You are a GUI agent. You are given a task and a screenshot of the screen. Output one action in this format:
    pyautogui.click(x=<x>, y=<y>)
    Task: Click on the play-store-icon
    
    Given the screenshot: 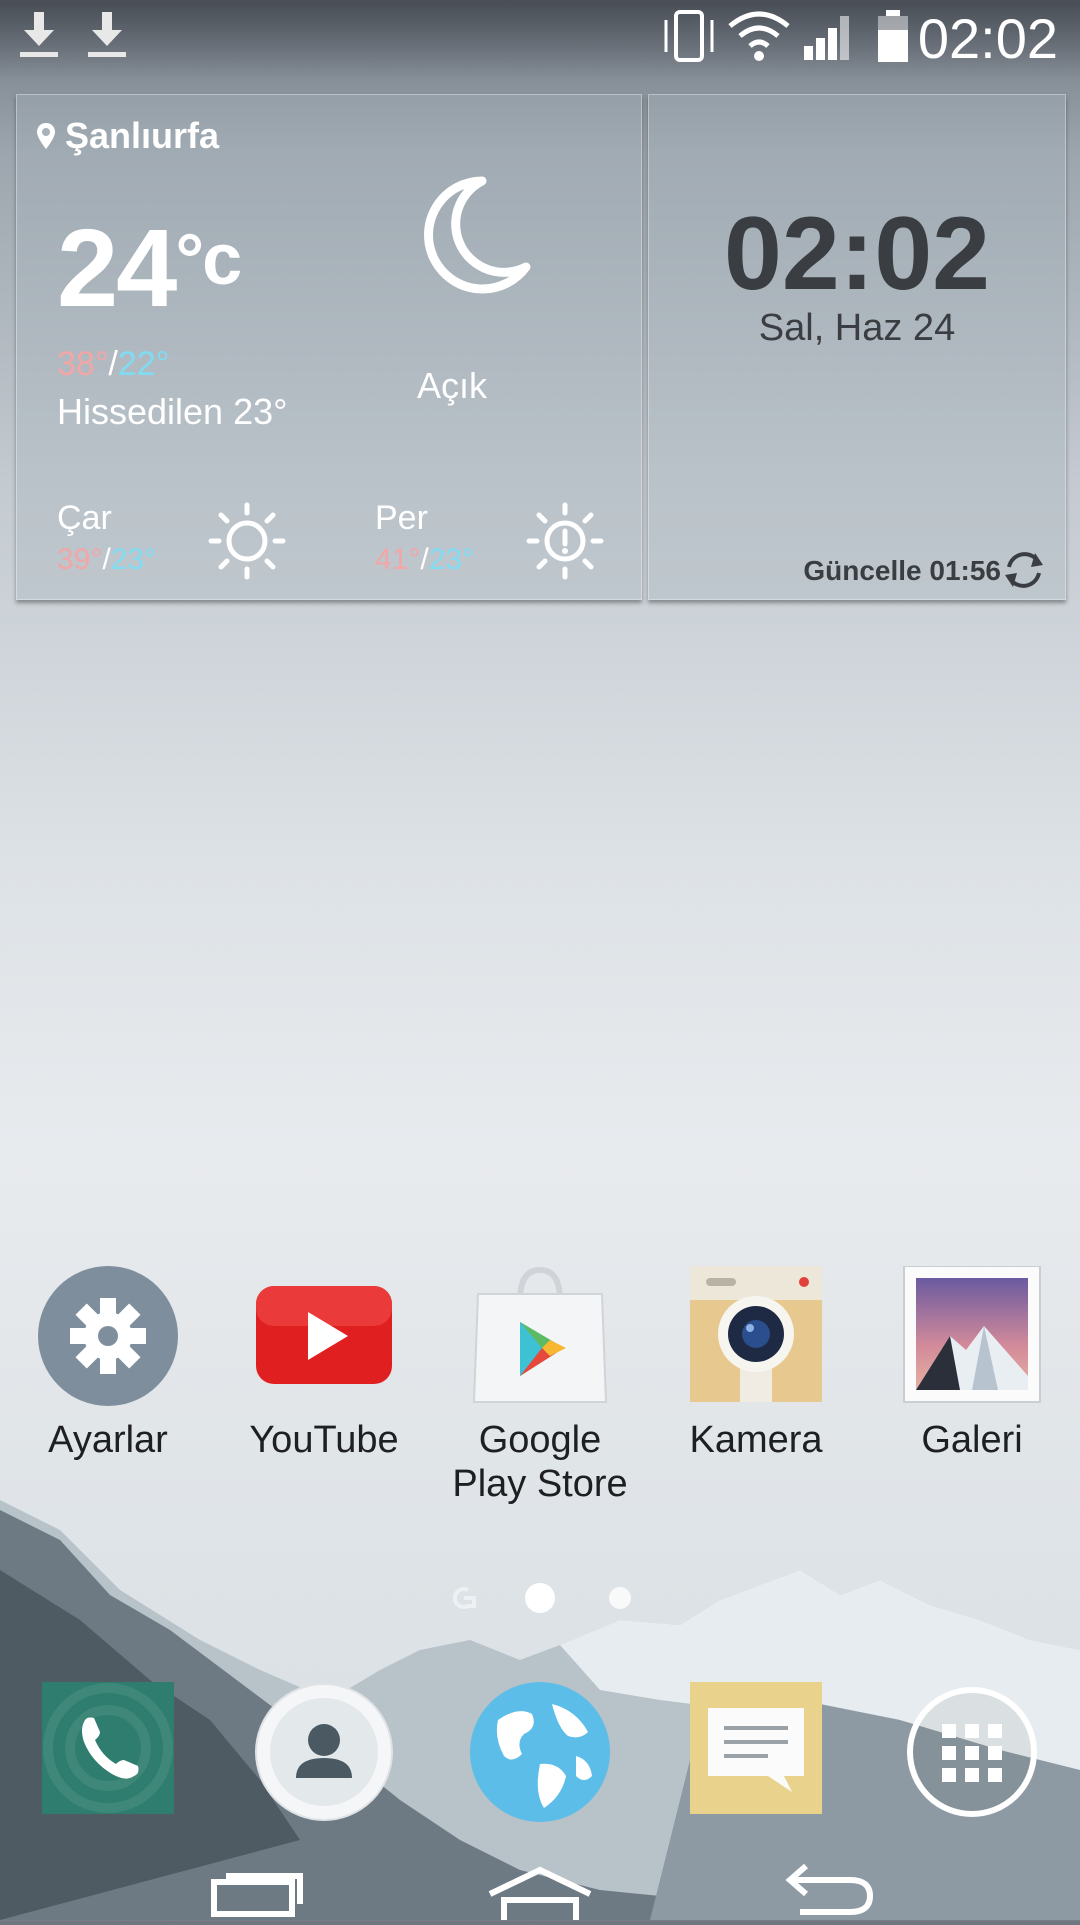 What is the action you would take?
    pyautogui.click(x=540, y=1336)
    